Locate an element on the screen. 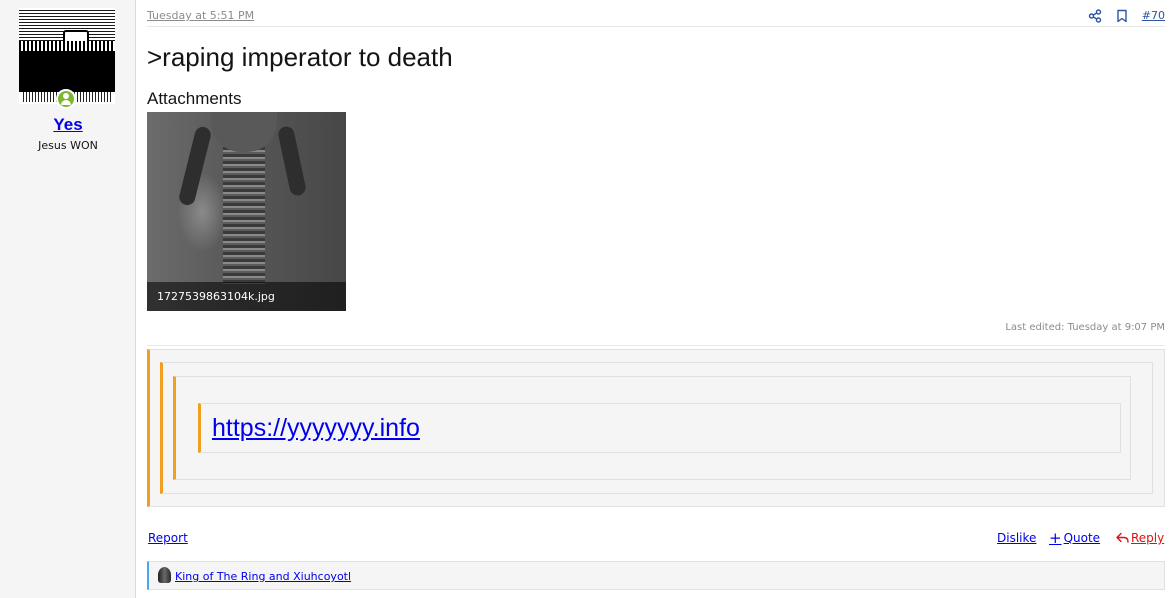 The width and height of the screenshot is (1173, 598). reply-button: Reply is located at coordinates (1140, 538).